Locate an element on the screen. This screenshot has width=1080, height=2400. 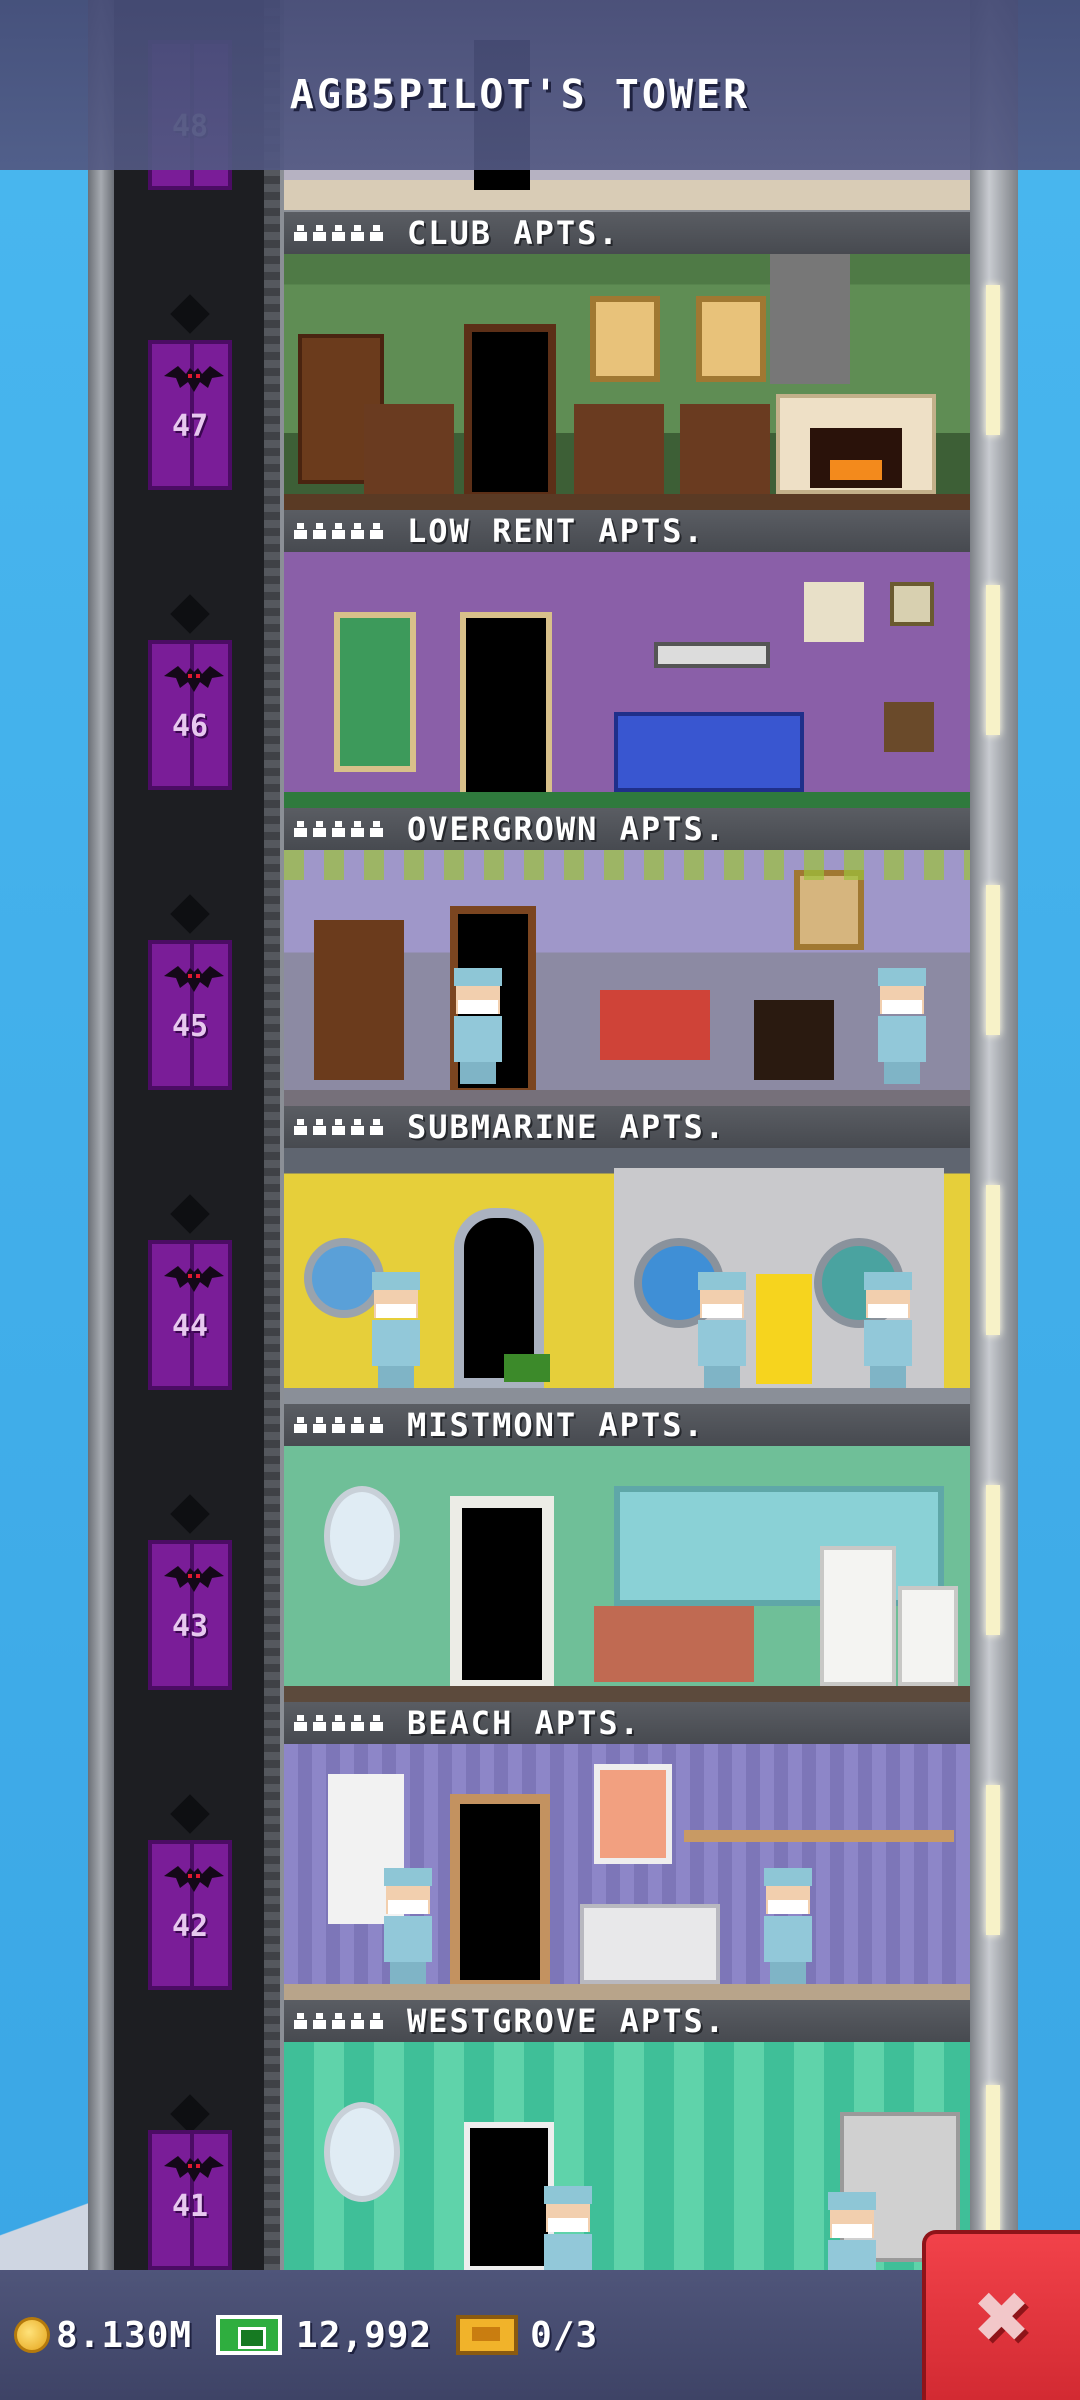
tickets-display: 0/3 is located at coordinates (527, 2335).